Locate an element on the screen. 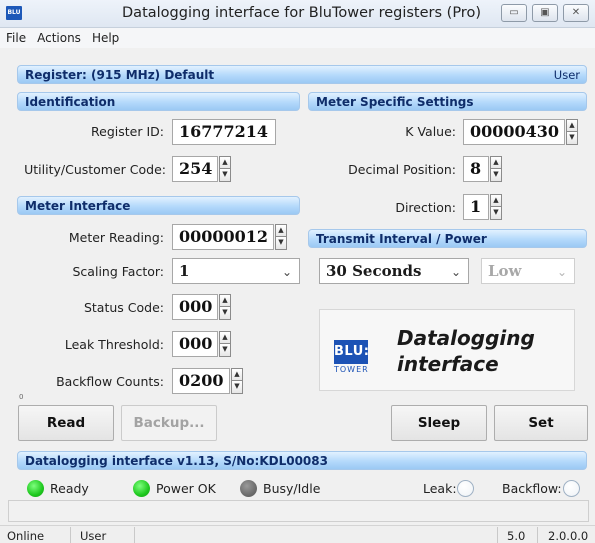 Image resolution: width=595 pixels, height=543 pixels. backflow-led-icon is located at coordinates (571, 488).